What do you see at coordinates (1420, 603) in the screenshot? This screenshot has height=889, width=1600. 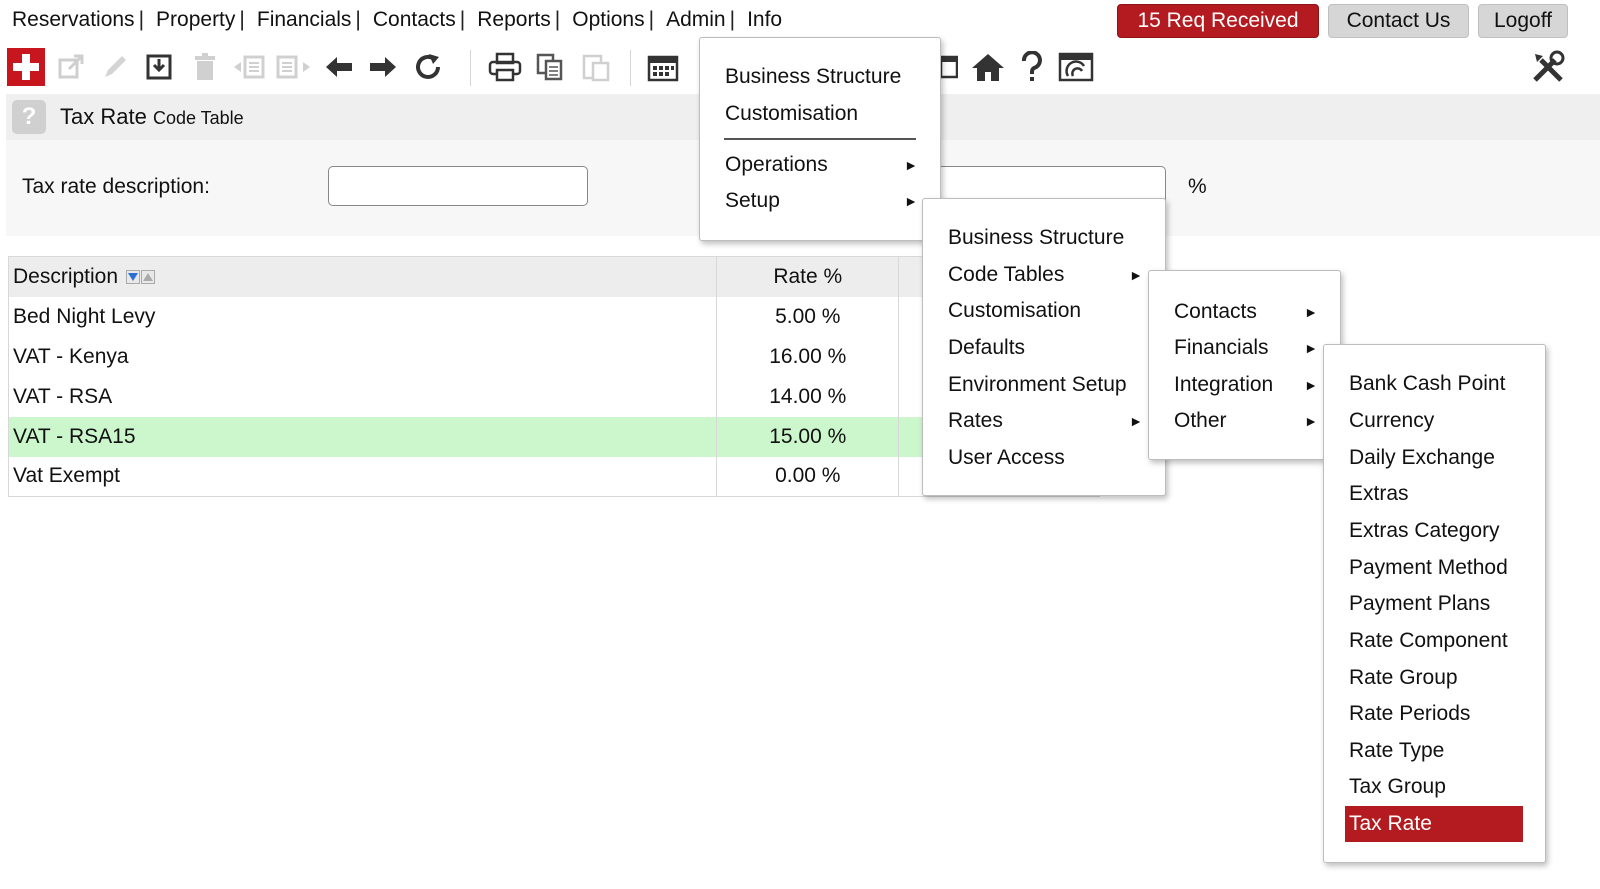 I see `menu-item-label: Payment Plans` at bounding box center [1420, 603].